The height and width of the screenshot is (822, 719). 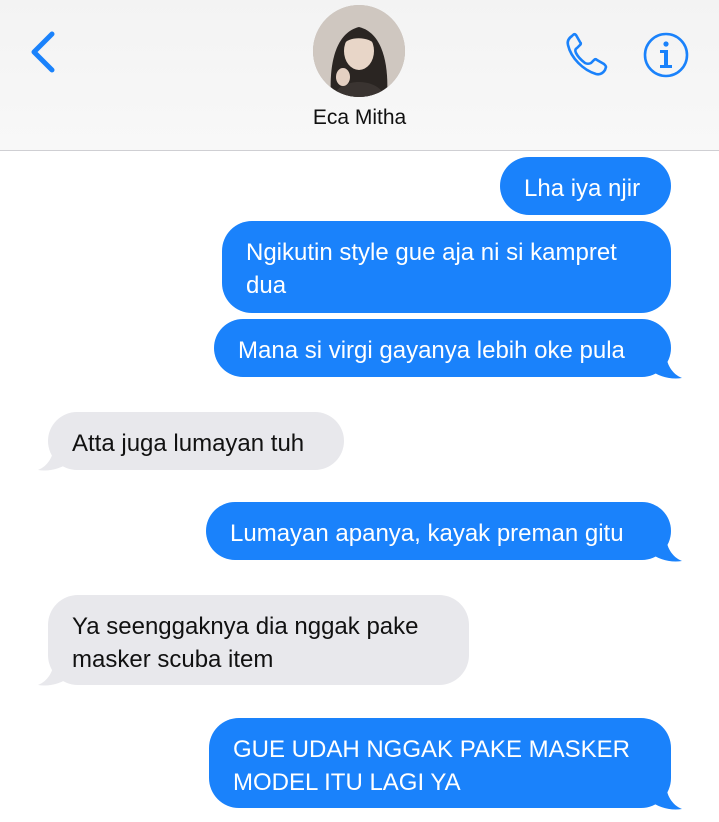 I want to click on message-bubble-outgoing: Lumayan apanya, kayak preman gitu, so click(x=438, y=531).